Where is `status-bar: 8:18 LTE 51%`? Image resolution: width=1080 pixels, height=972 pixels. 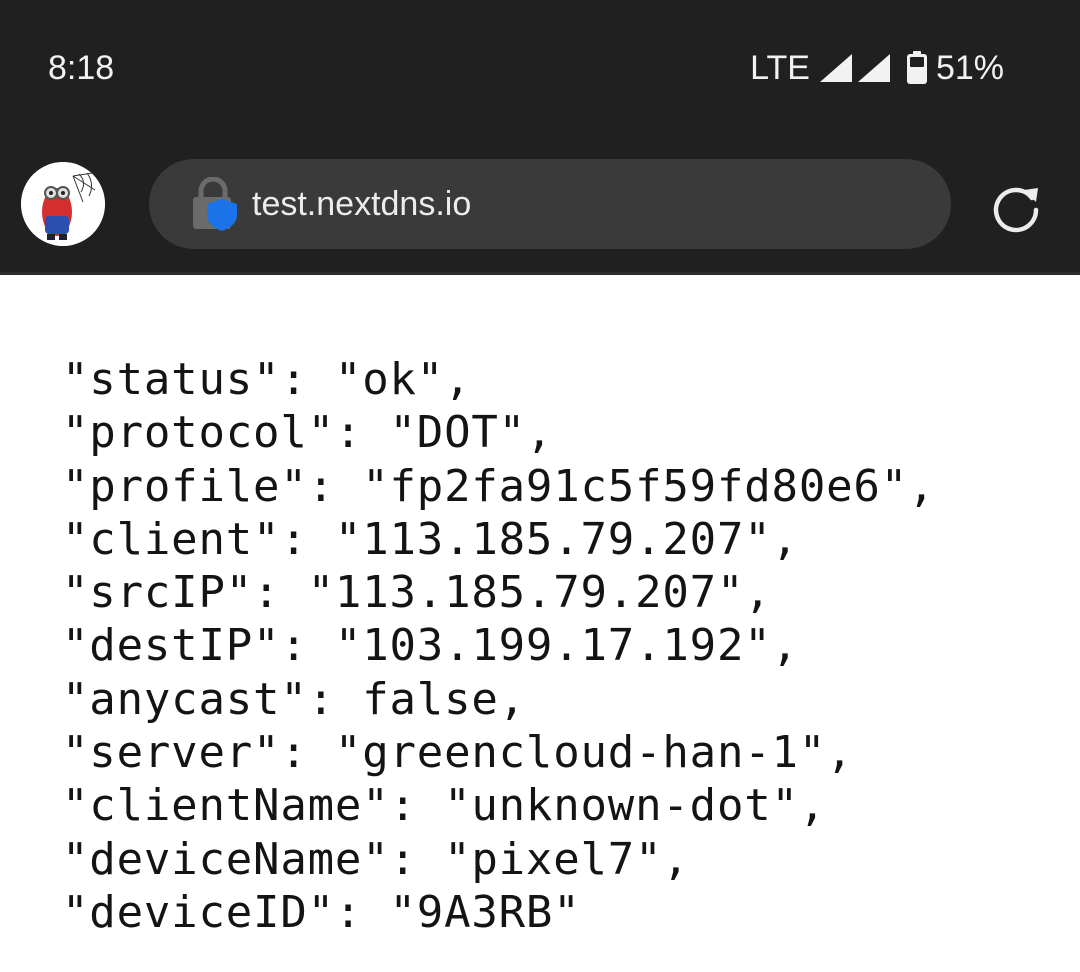
status-bar: 8:18 LTE 51% is located at coordinates (540, 67).